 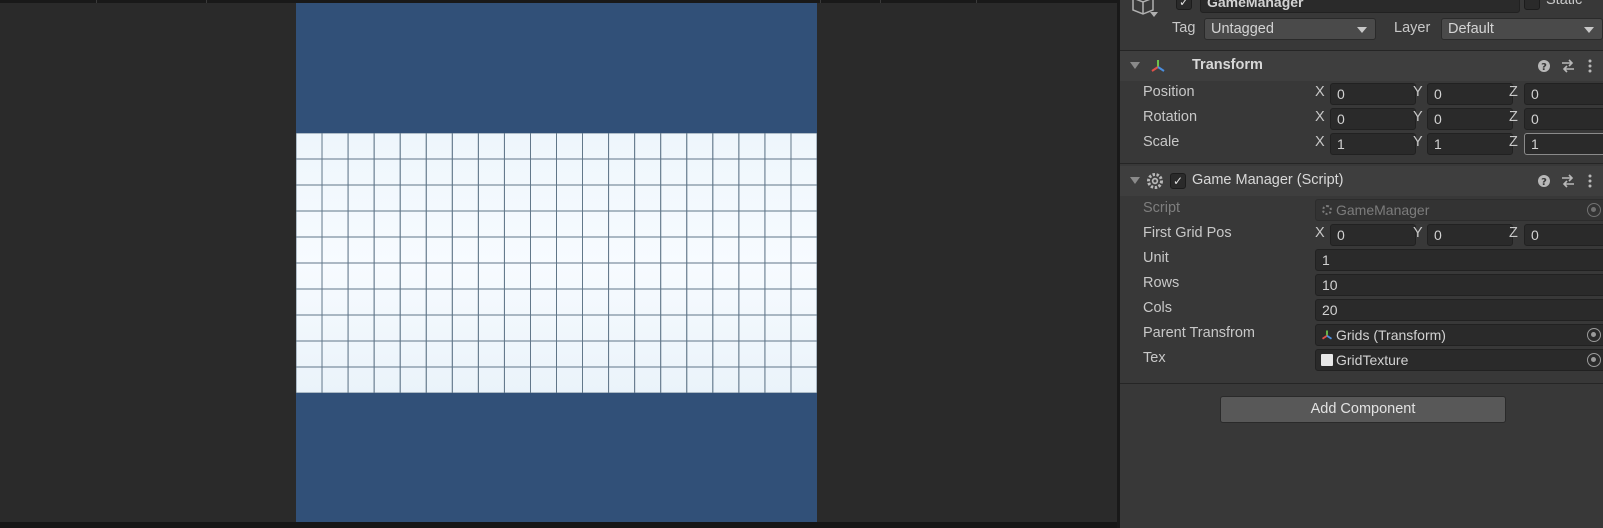 I want to click on scale-x-field: 1, so click(x=1373, y=144).